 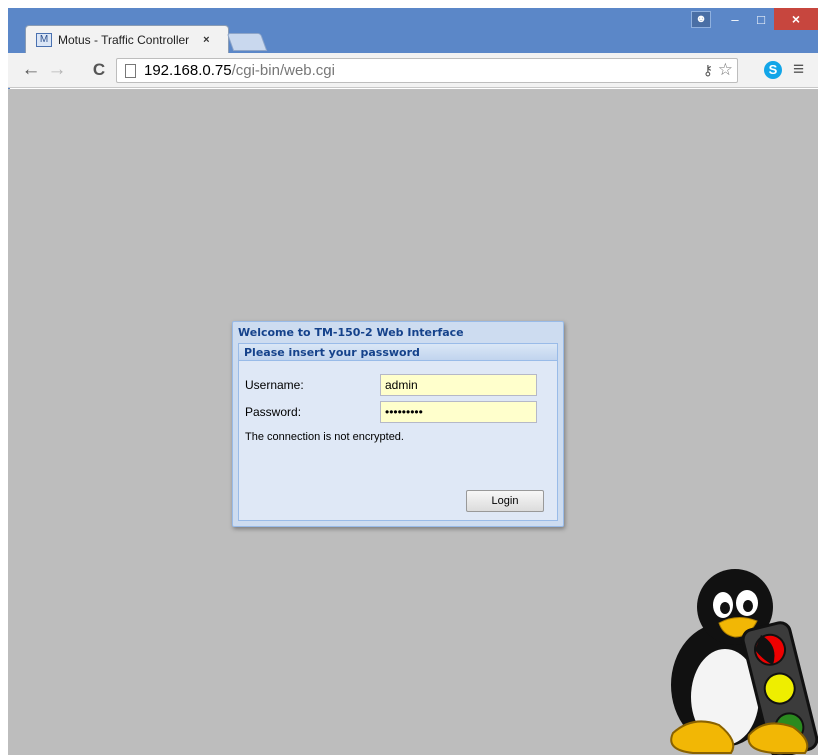 I want to click on profile-button: ☻, so click(x=701, y=19).